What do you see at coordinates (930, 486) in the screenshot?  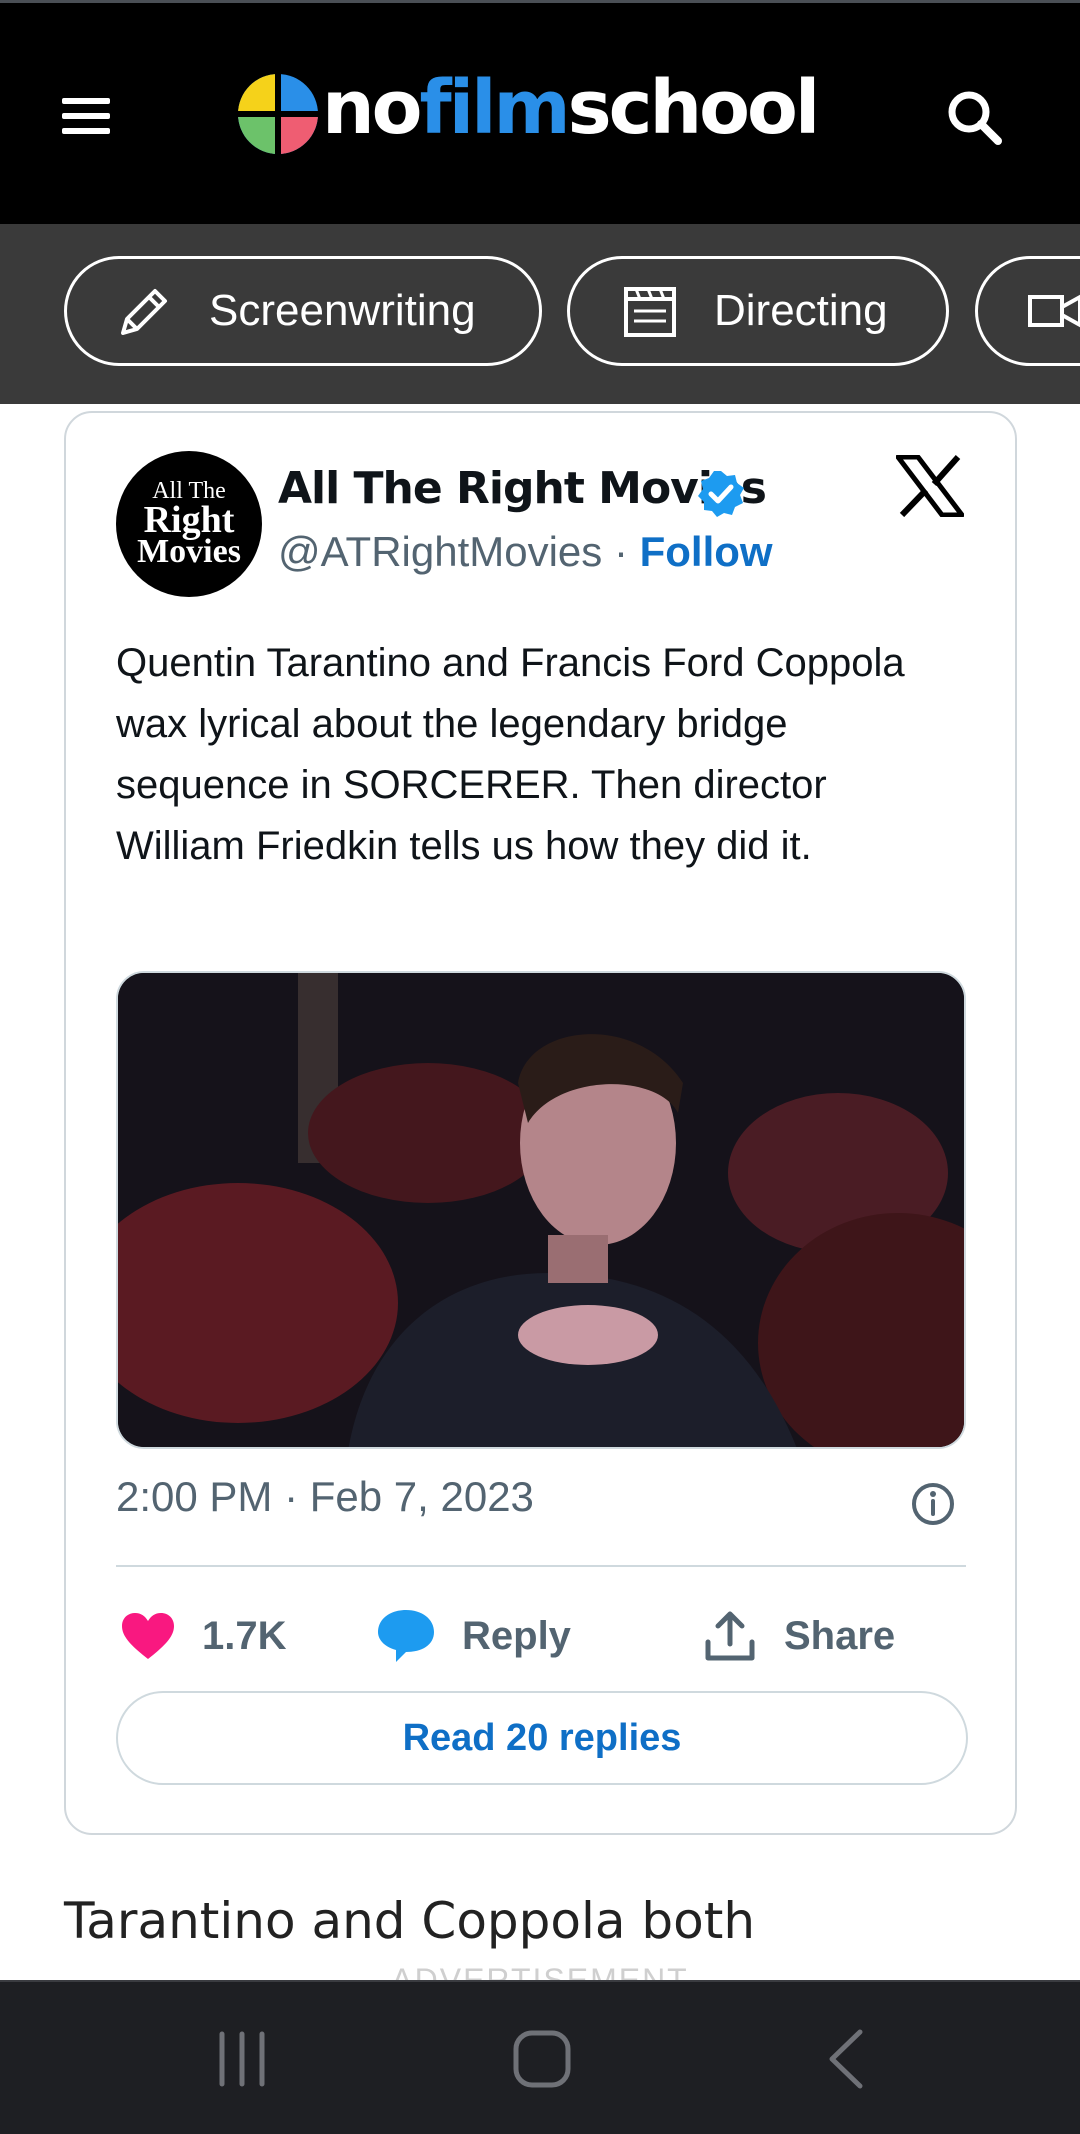 I see `x-logo-icon` at bounding box center [930, 486].